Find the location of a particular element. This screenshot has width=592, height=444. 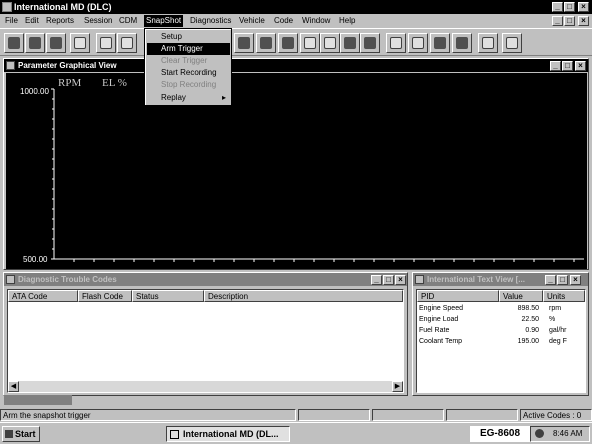

menu-diagnostics: Diagnostics is located at coordinates (210, 21).